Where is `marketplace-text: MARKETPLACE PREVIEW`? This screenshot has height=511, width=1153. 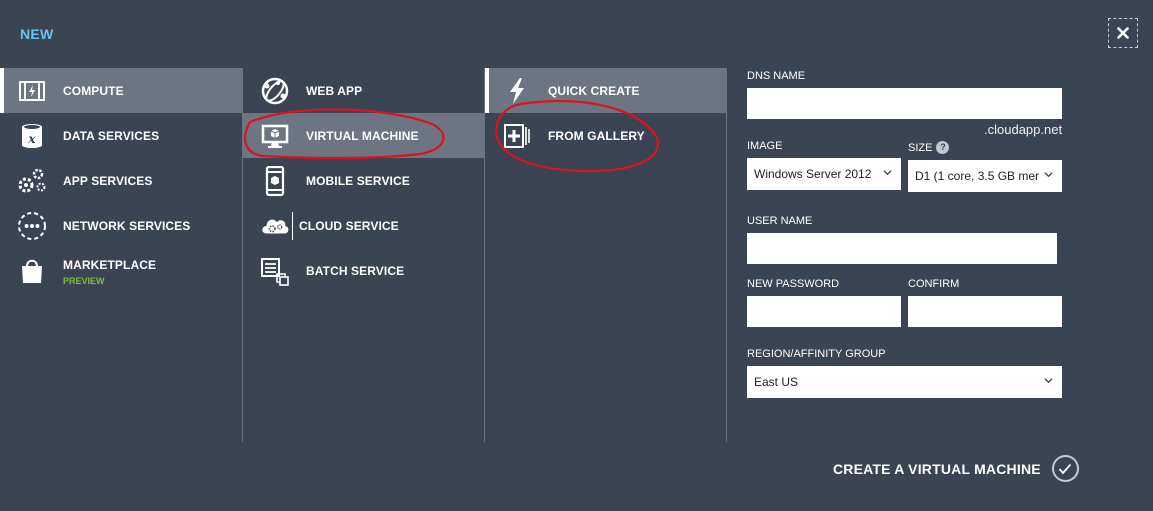 marketplace-text: MARKETPLACE PREVIEW is located at coordinates (109, 271).